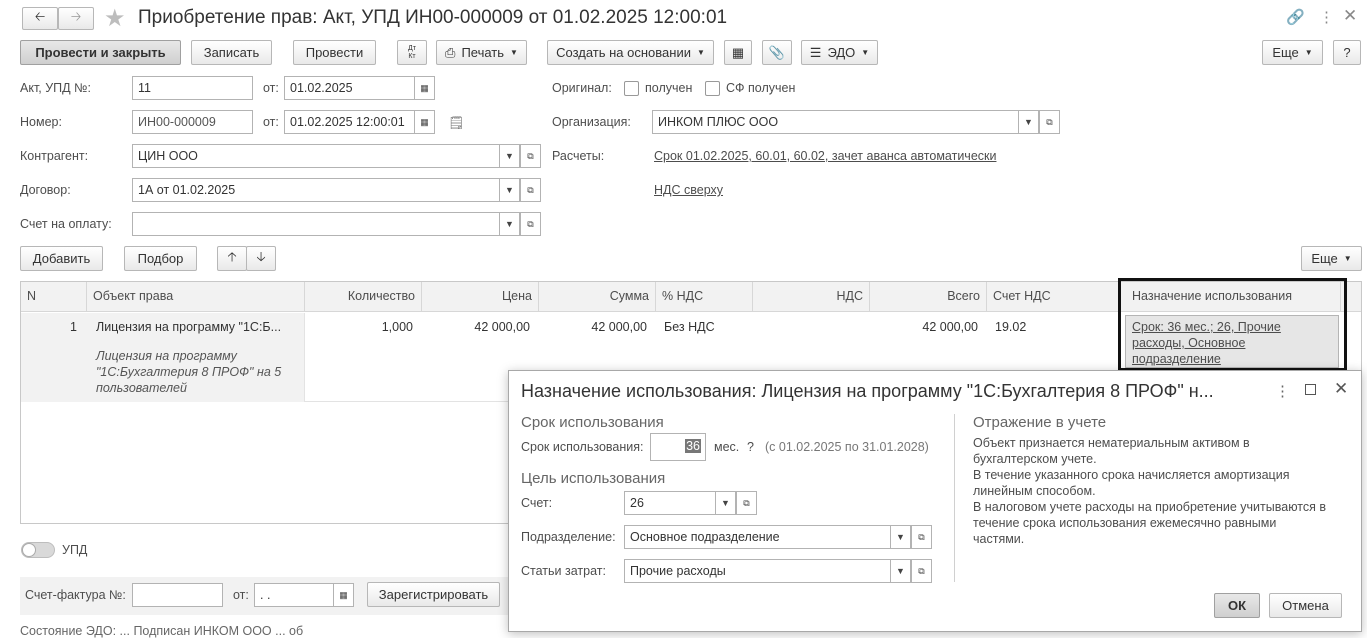 The height and width of the screenshot is (638, 1367). I want to click on act-number-input: 11, so click(192, 88).